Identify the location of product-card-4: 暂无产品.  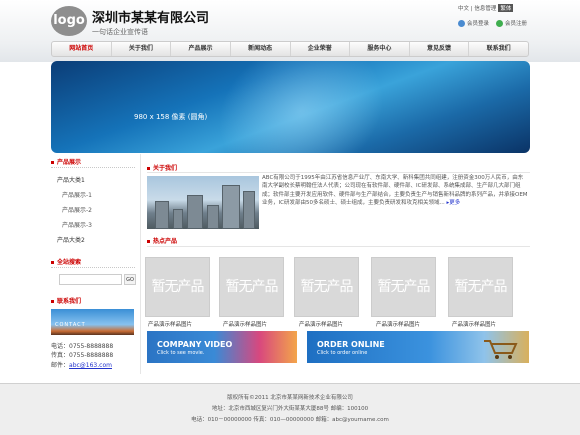
(403, 287).